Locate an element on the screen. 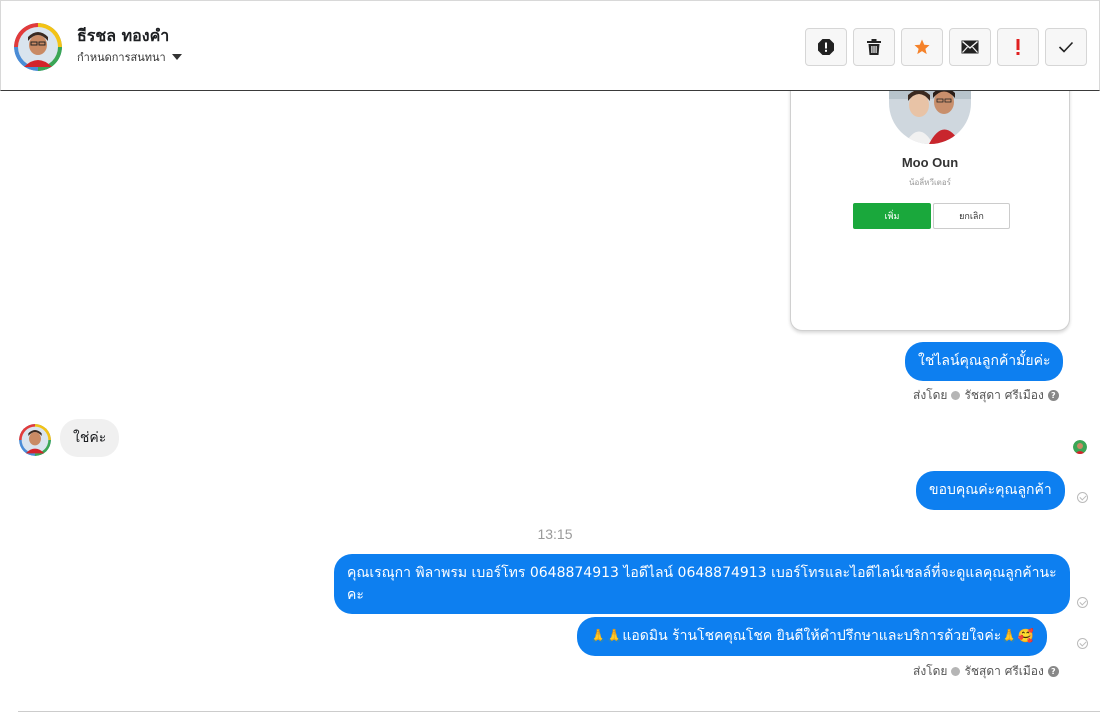 The image size is (1100, 713). mark-done-button is located at coordinates (1066, 47).